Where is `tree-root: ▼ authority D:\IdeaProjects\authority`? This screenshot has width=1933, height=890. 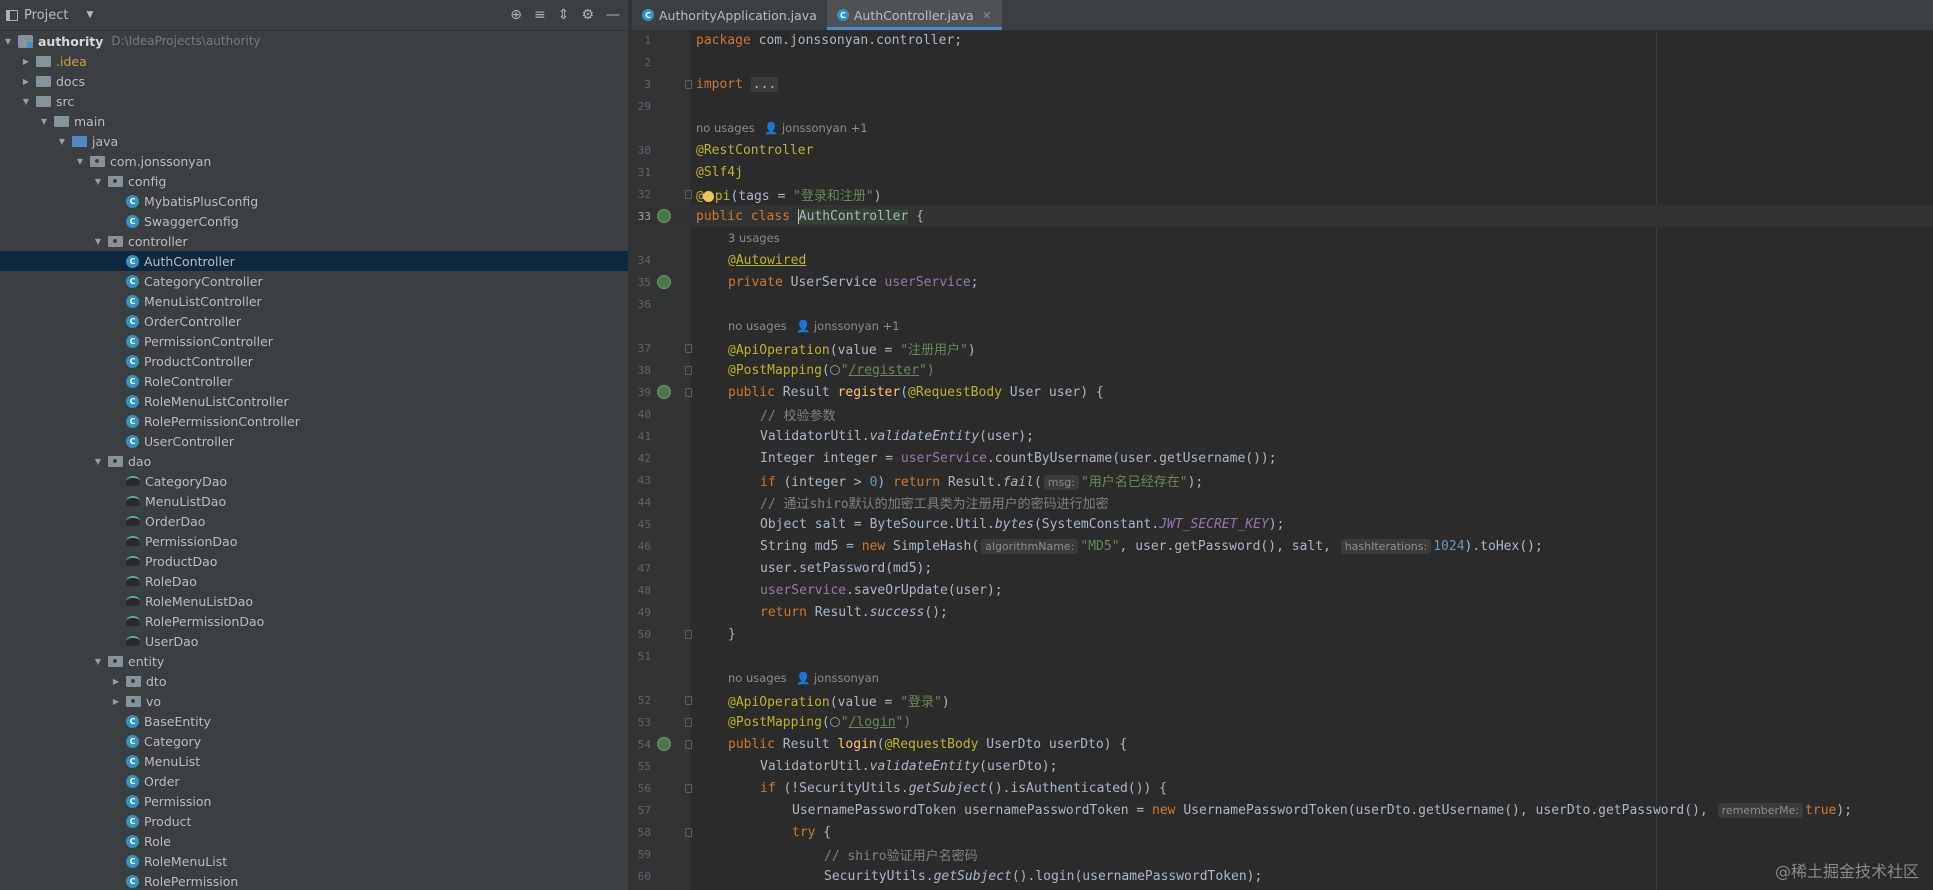
tree-root: ▼ authority D:\IdeaProjects\authority is located at coordinates (314, 41).